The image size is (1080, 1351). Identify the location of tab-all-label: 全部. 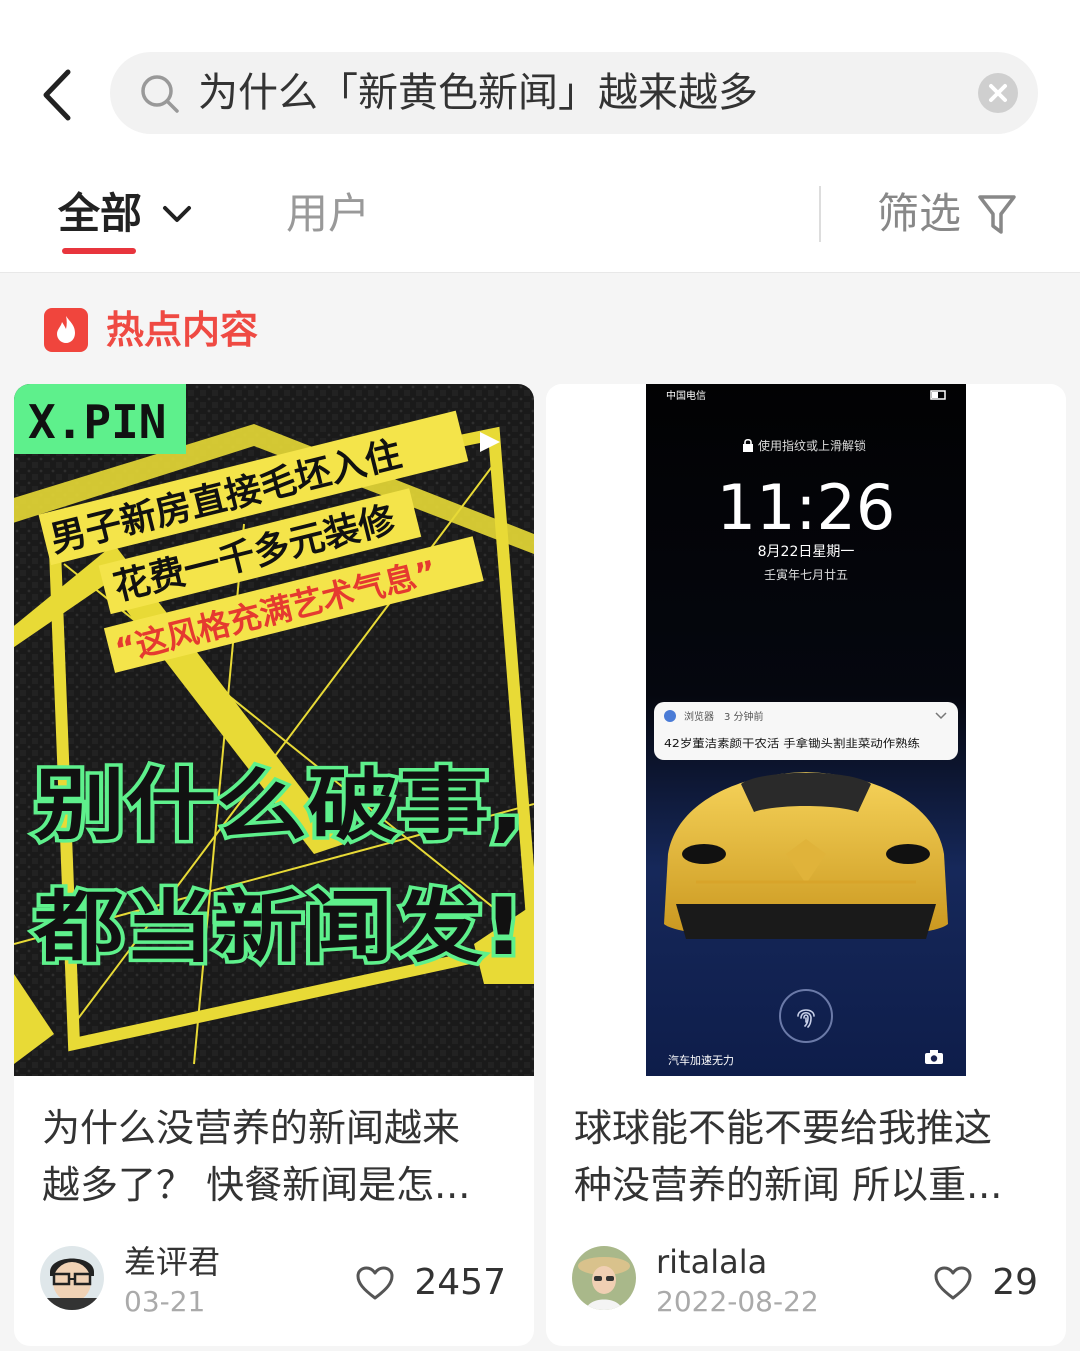
(100, 213).